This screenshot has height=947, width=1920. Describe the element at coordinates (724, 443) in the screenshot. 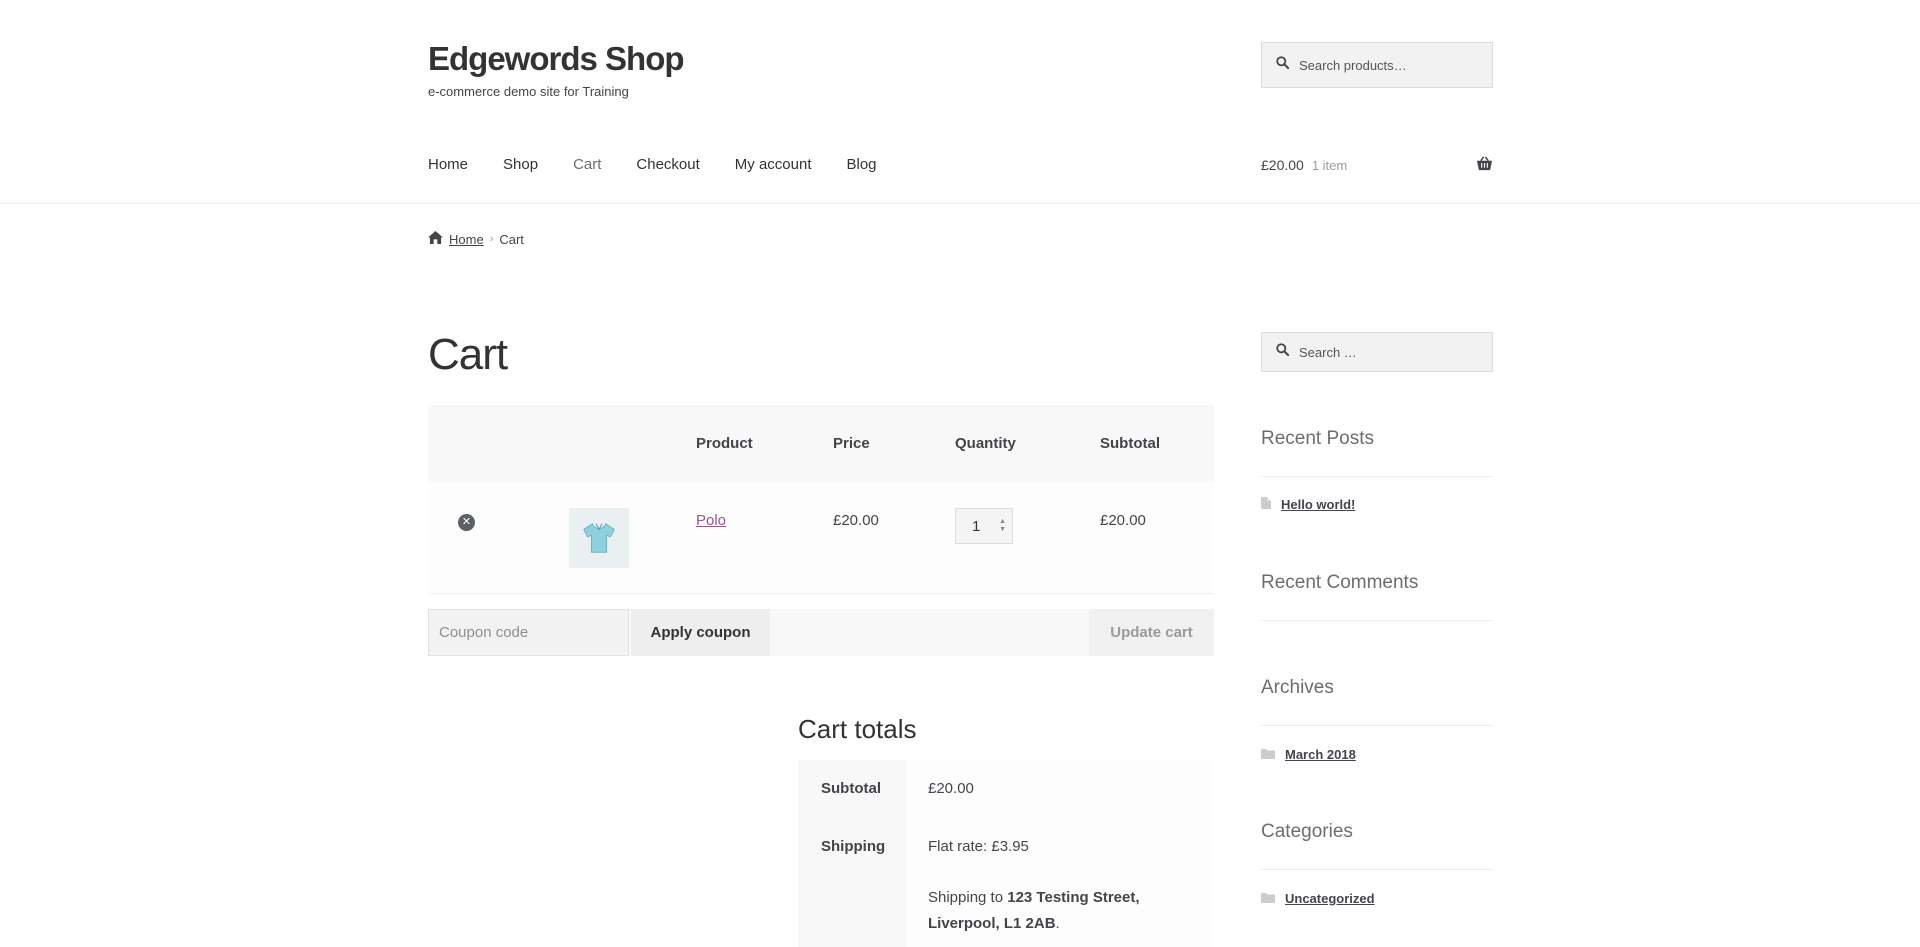

I see `header-product: Product` at that location.